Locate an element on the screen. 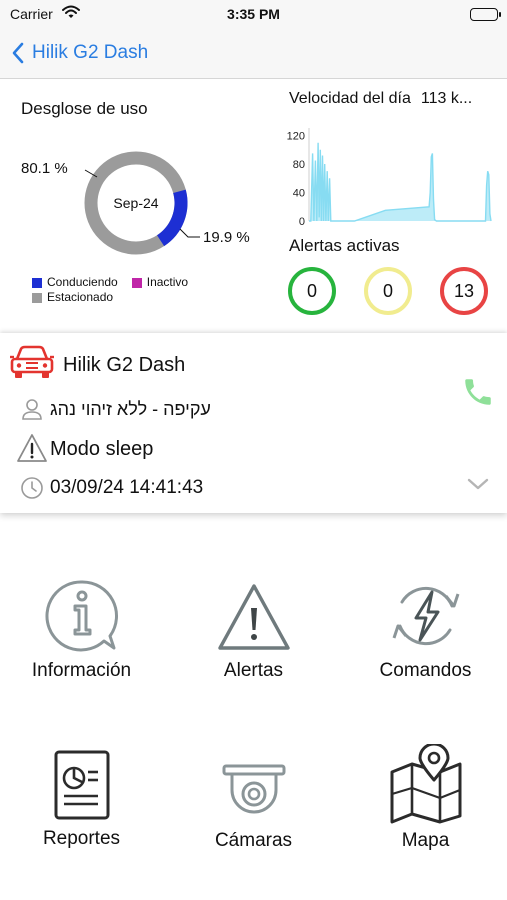 The image size is (507, 900). lightning-refresh-icon is located at coordinates (425, 616).